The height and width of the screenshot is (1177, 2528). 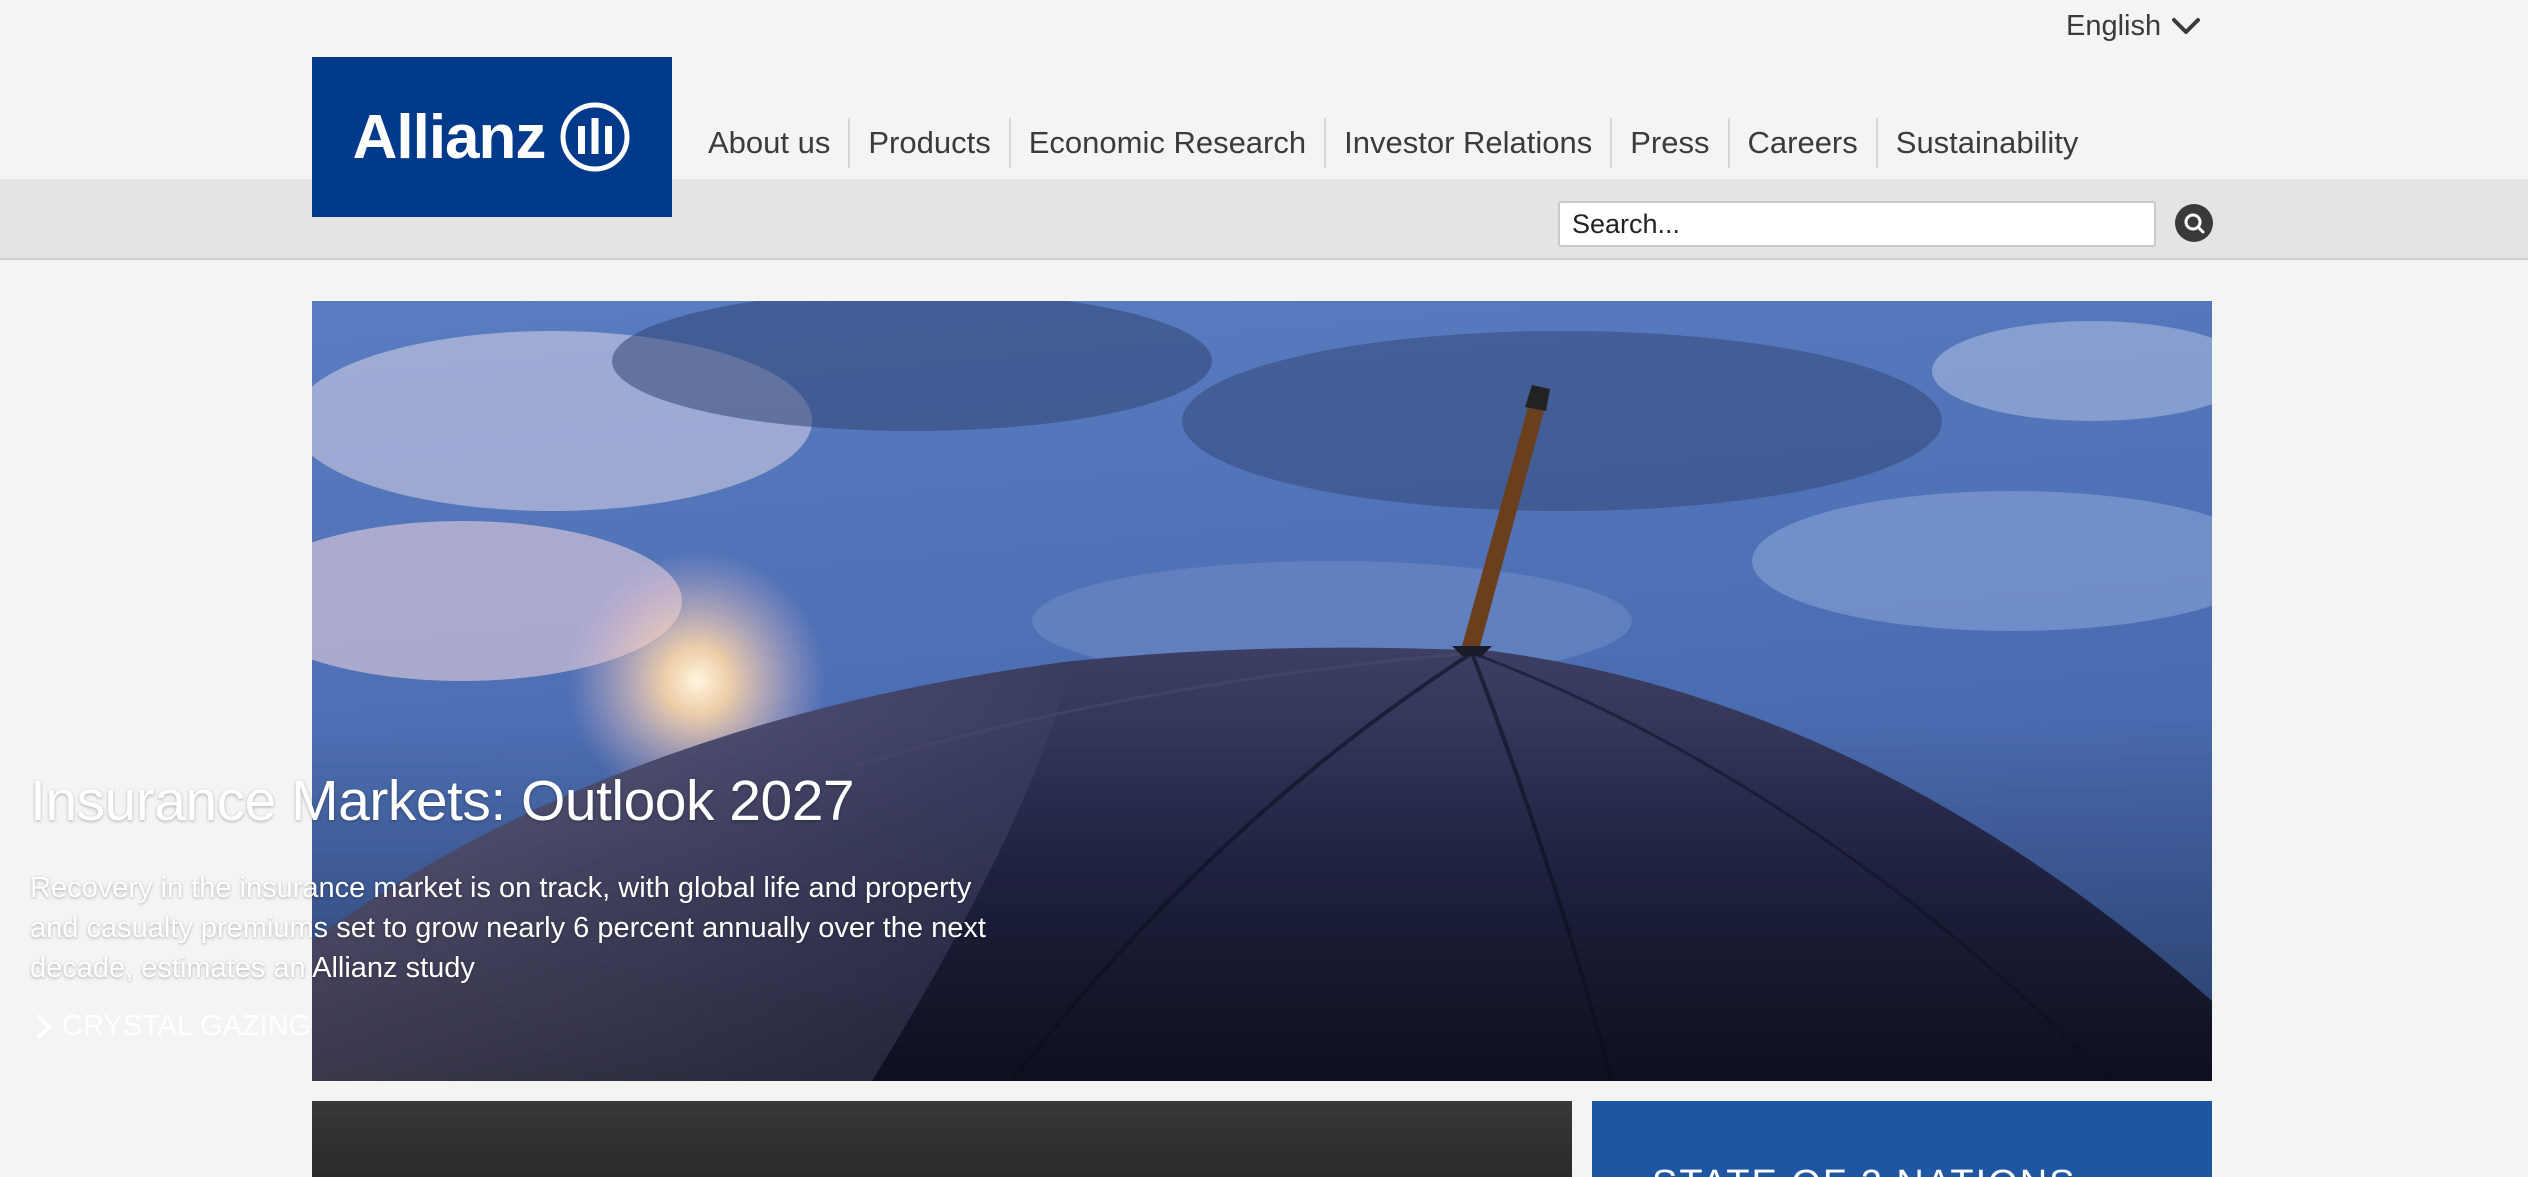 What do you see at coordinates (1864, 1170) in the screenshot?
I see `teaser-right-title: STATE OF 2 NATIONS` at bounding box center [1864, 1170].